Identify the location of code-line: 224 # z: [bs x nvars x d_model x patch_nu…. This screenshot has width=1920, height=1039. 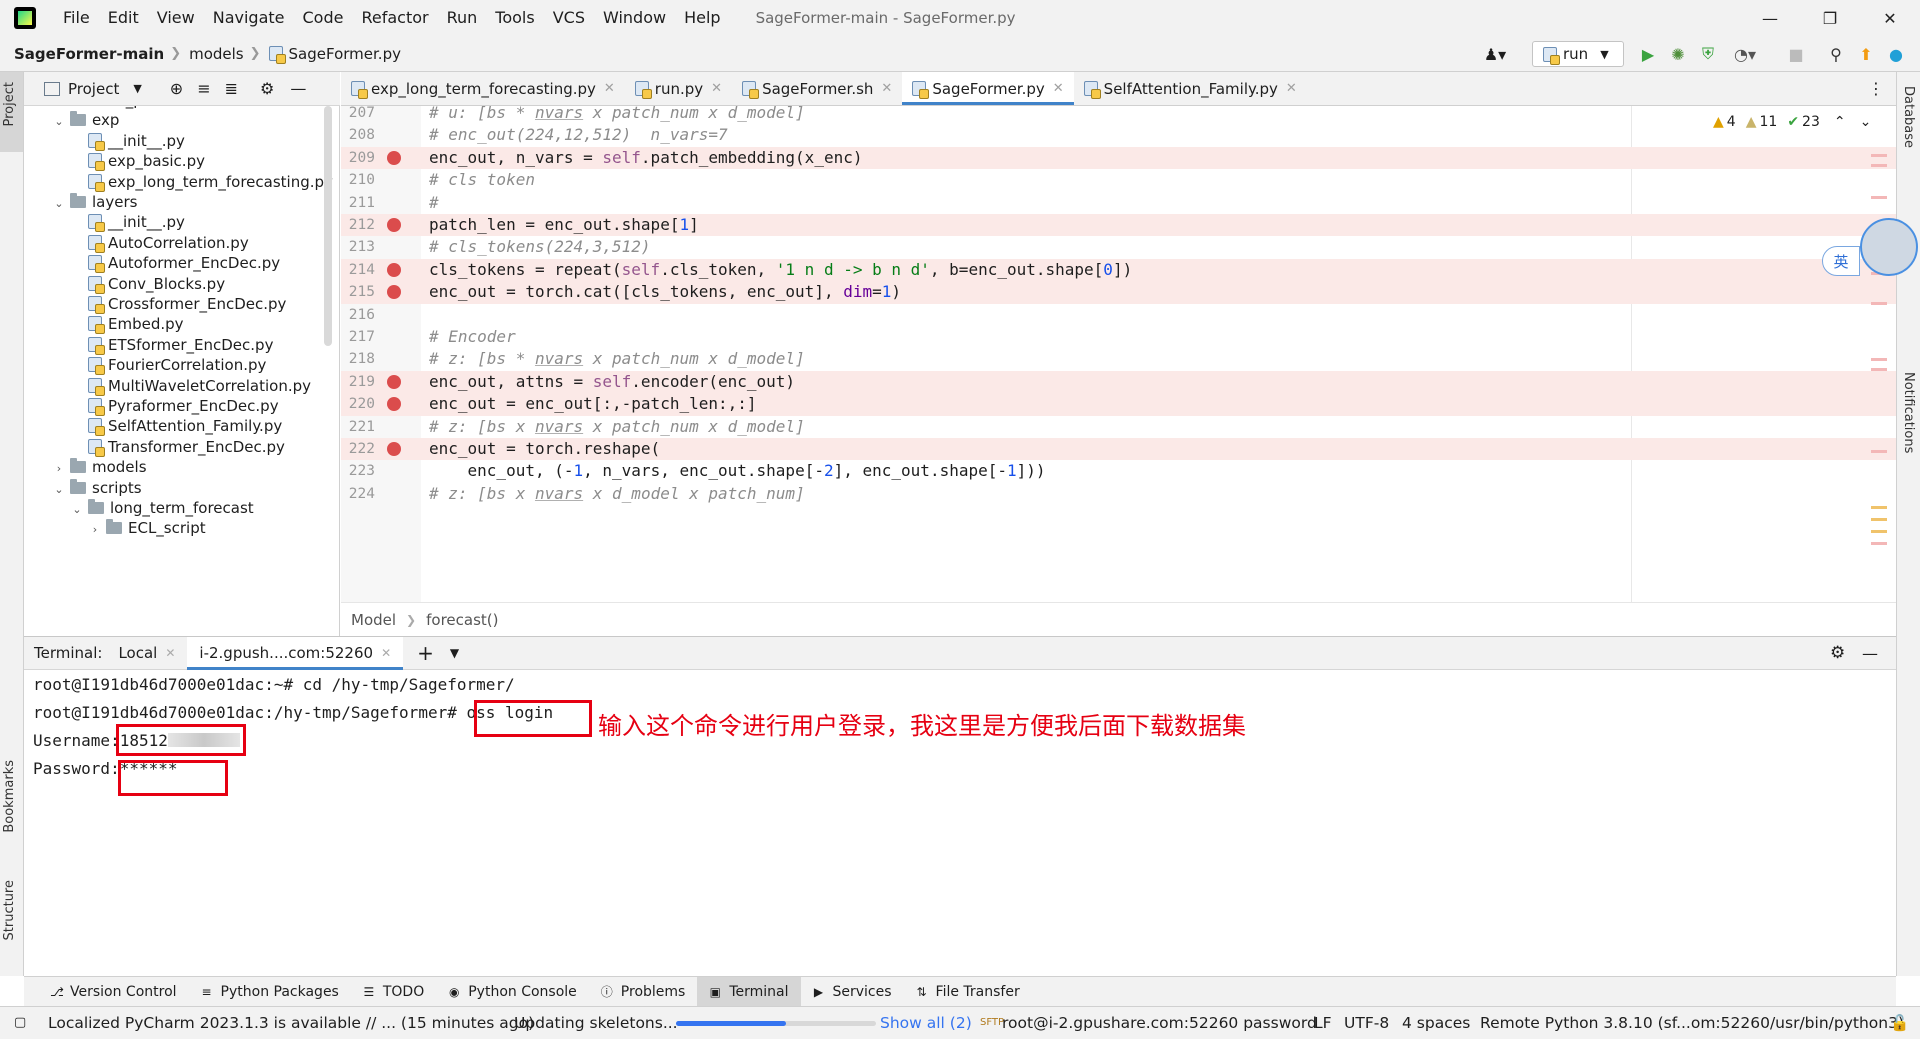
(1118, 494).